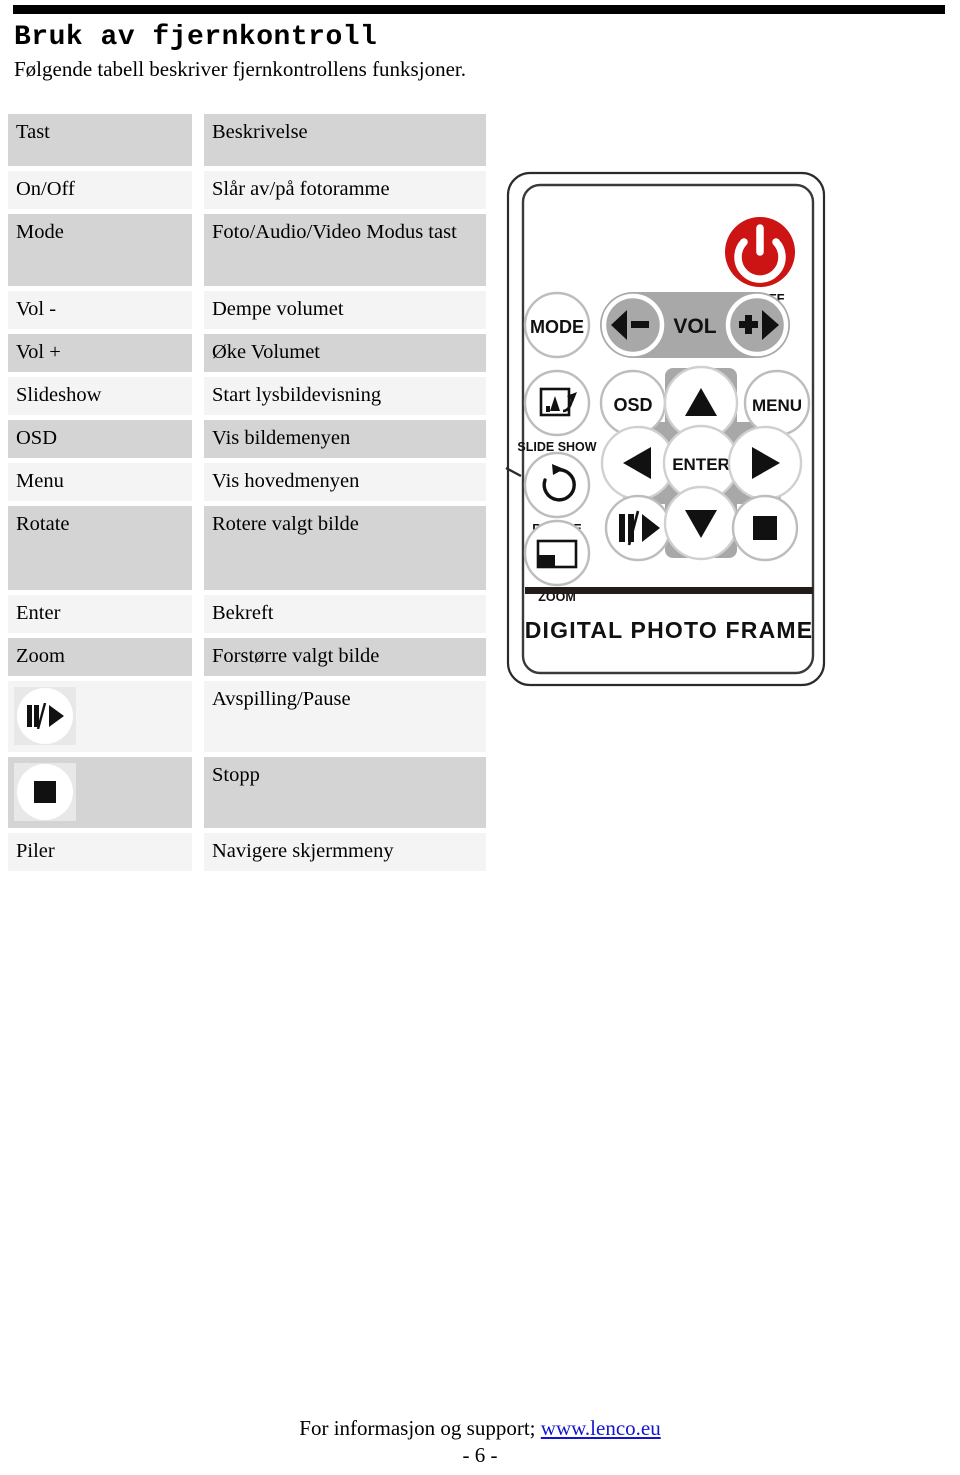 The image size is (960, 1475). What do you see at coordinates (601, 1428) in the screenshot?
I see `footer-website-link: www.lenco.eu` at bounding box center [601, 1428].